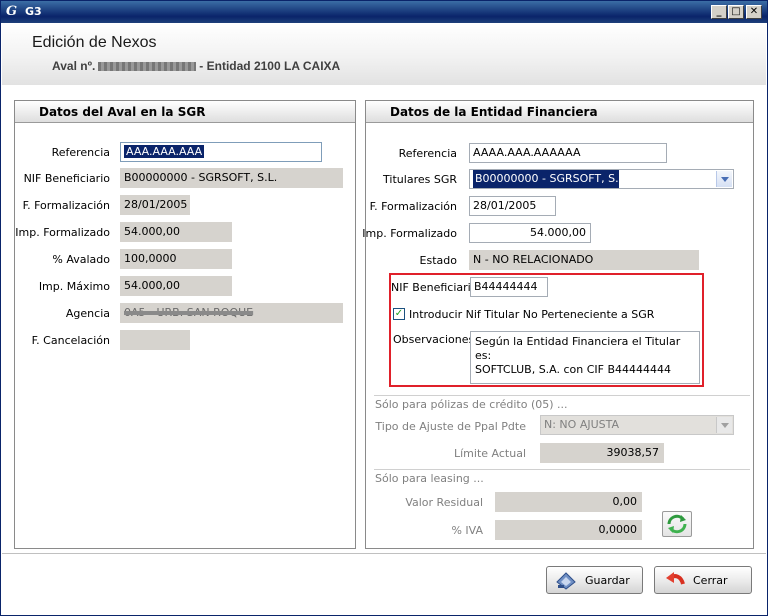  I want to click on refresh-icon, so click(677, 524).